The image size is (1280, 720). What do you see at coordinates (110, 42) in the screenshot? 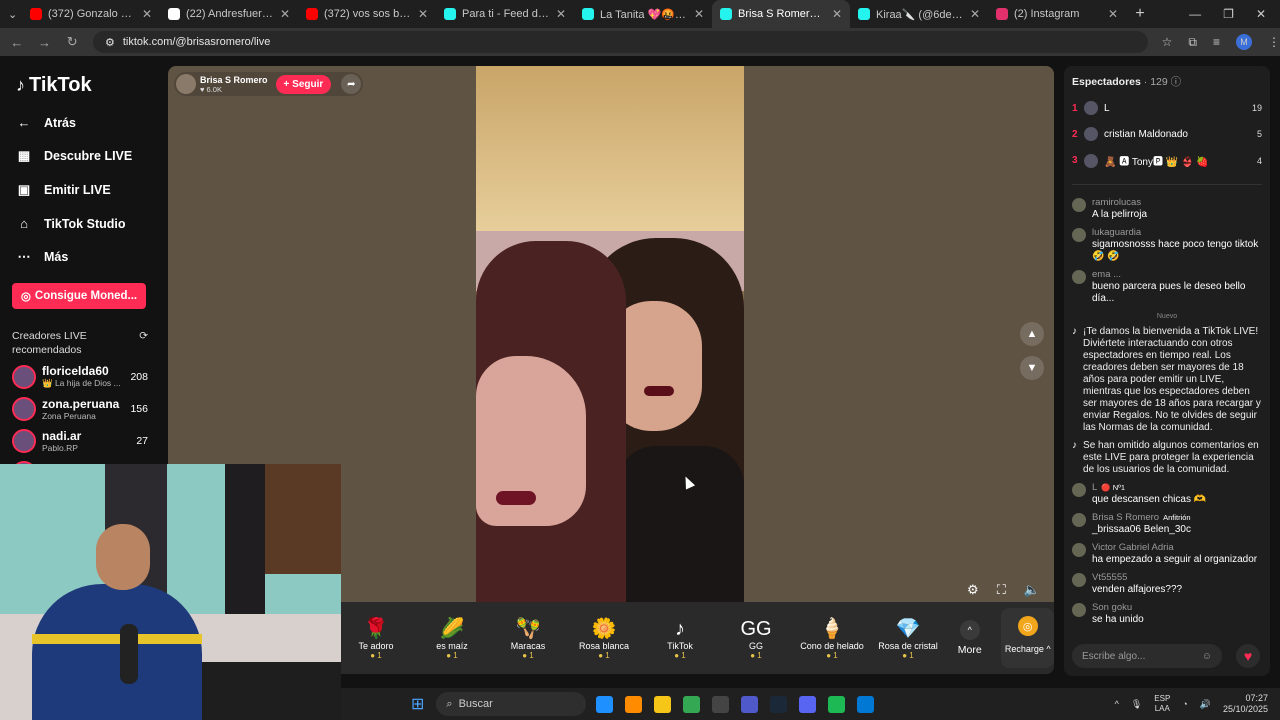
I see `site-info-icon: ⚙` at bounding box center [110, 42].